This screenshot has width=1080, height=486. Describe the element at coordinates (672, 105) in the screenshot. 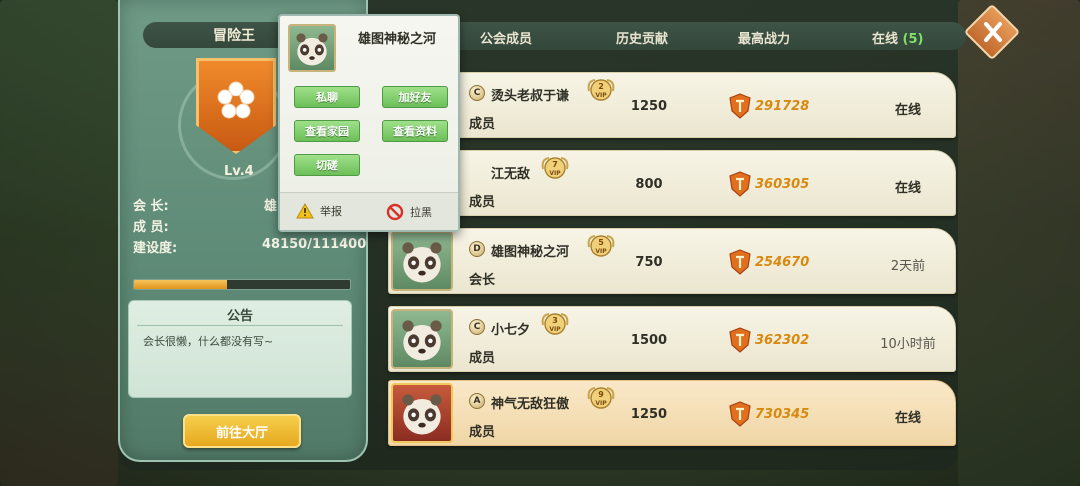

I see `member-row: C 烫头老叔于谦 2 VIP 成员 1250 291728 在线` at that location.